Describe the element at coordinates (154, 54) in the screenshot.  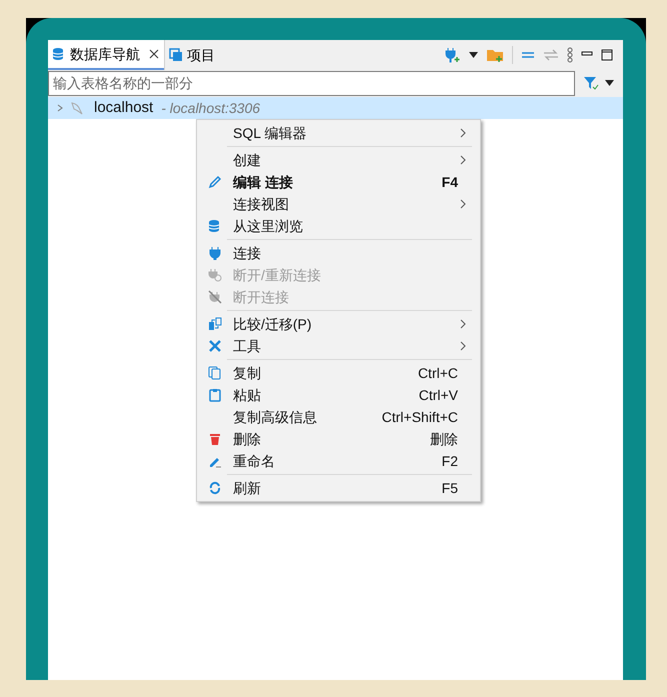
I see `close-icon` at that location.